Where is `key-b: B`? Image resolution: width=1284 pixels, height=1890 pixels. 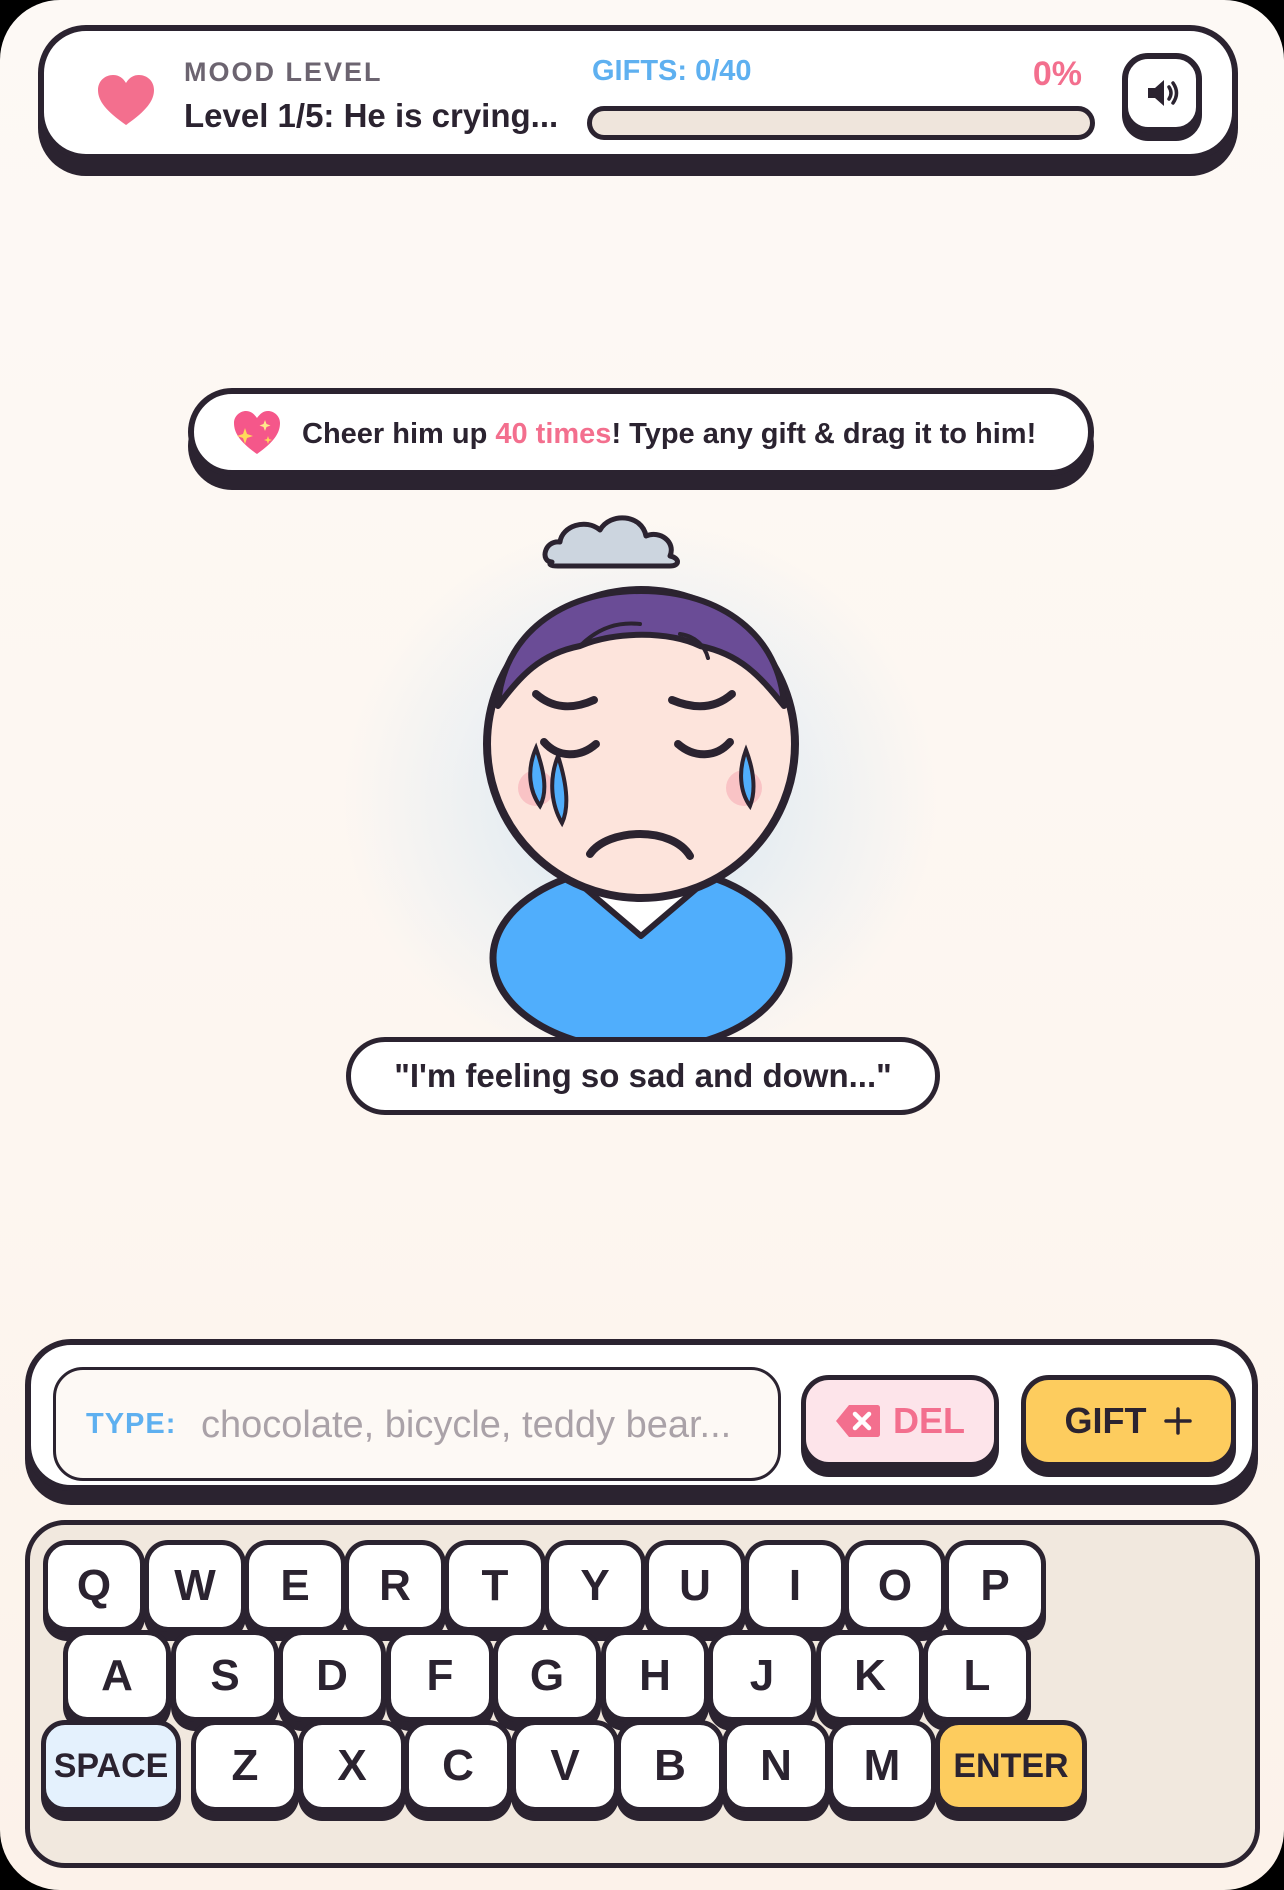
key-b: B is located at coordinates (670, 1766).